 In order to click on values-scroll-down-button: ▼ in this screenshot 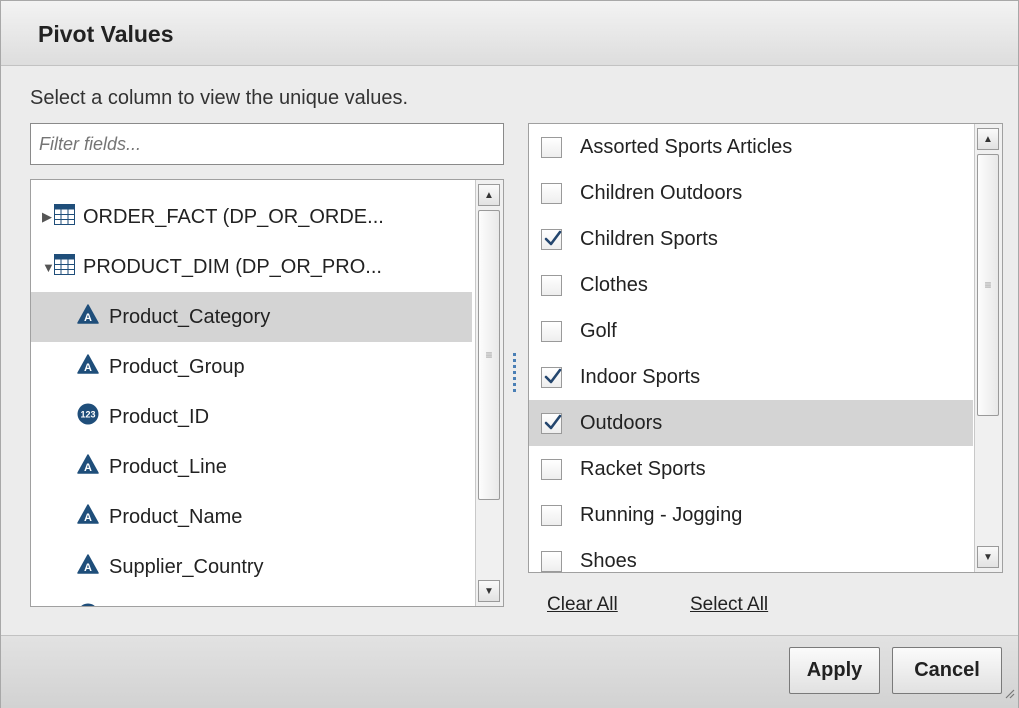, I will do `click(988, 557)`.